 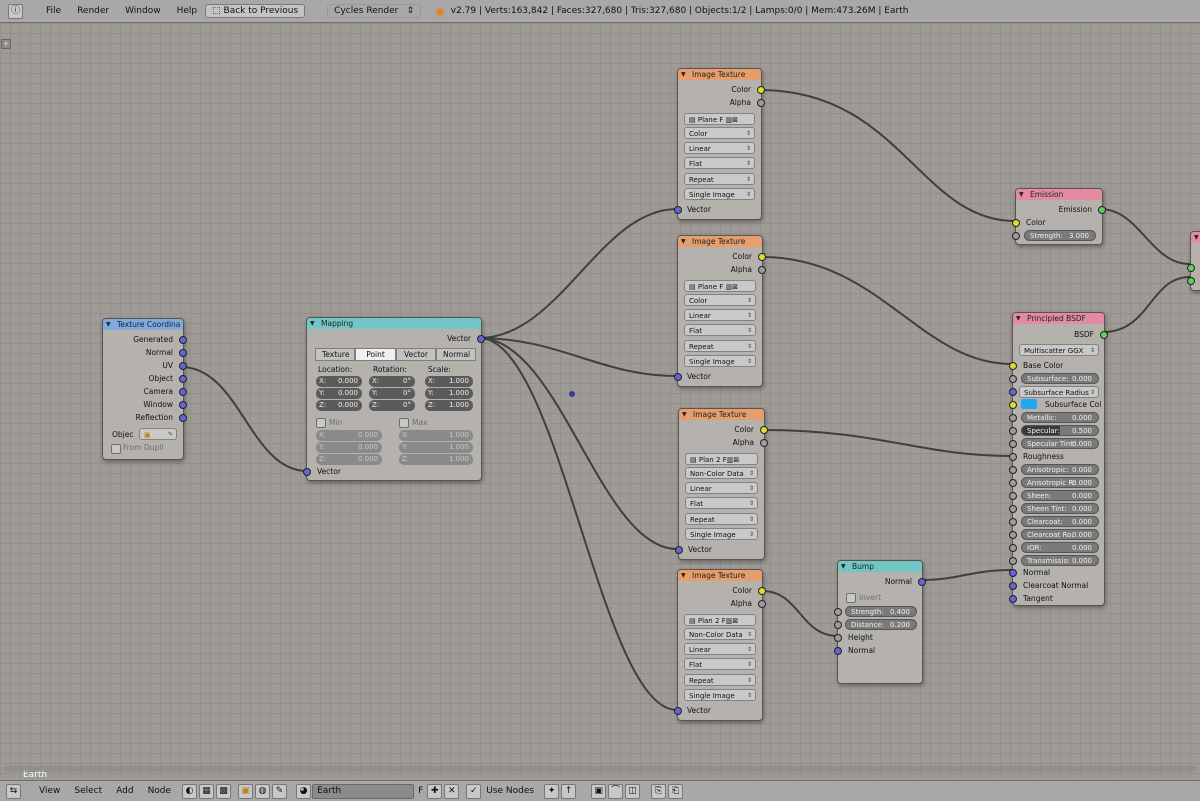 What do you see at coordinates (190, 791) in the screenshot?
I see `shader-nodes-icon: ◐` at bounding box center [190, 791].